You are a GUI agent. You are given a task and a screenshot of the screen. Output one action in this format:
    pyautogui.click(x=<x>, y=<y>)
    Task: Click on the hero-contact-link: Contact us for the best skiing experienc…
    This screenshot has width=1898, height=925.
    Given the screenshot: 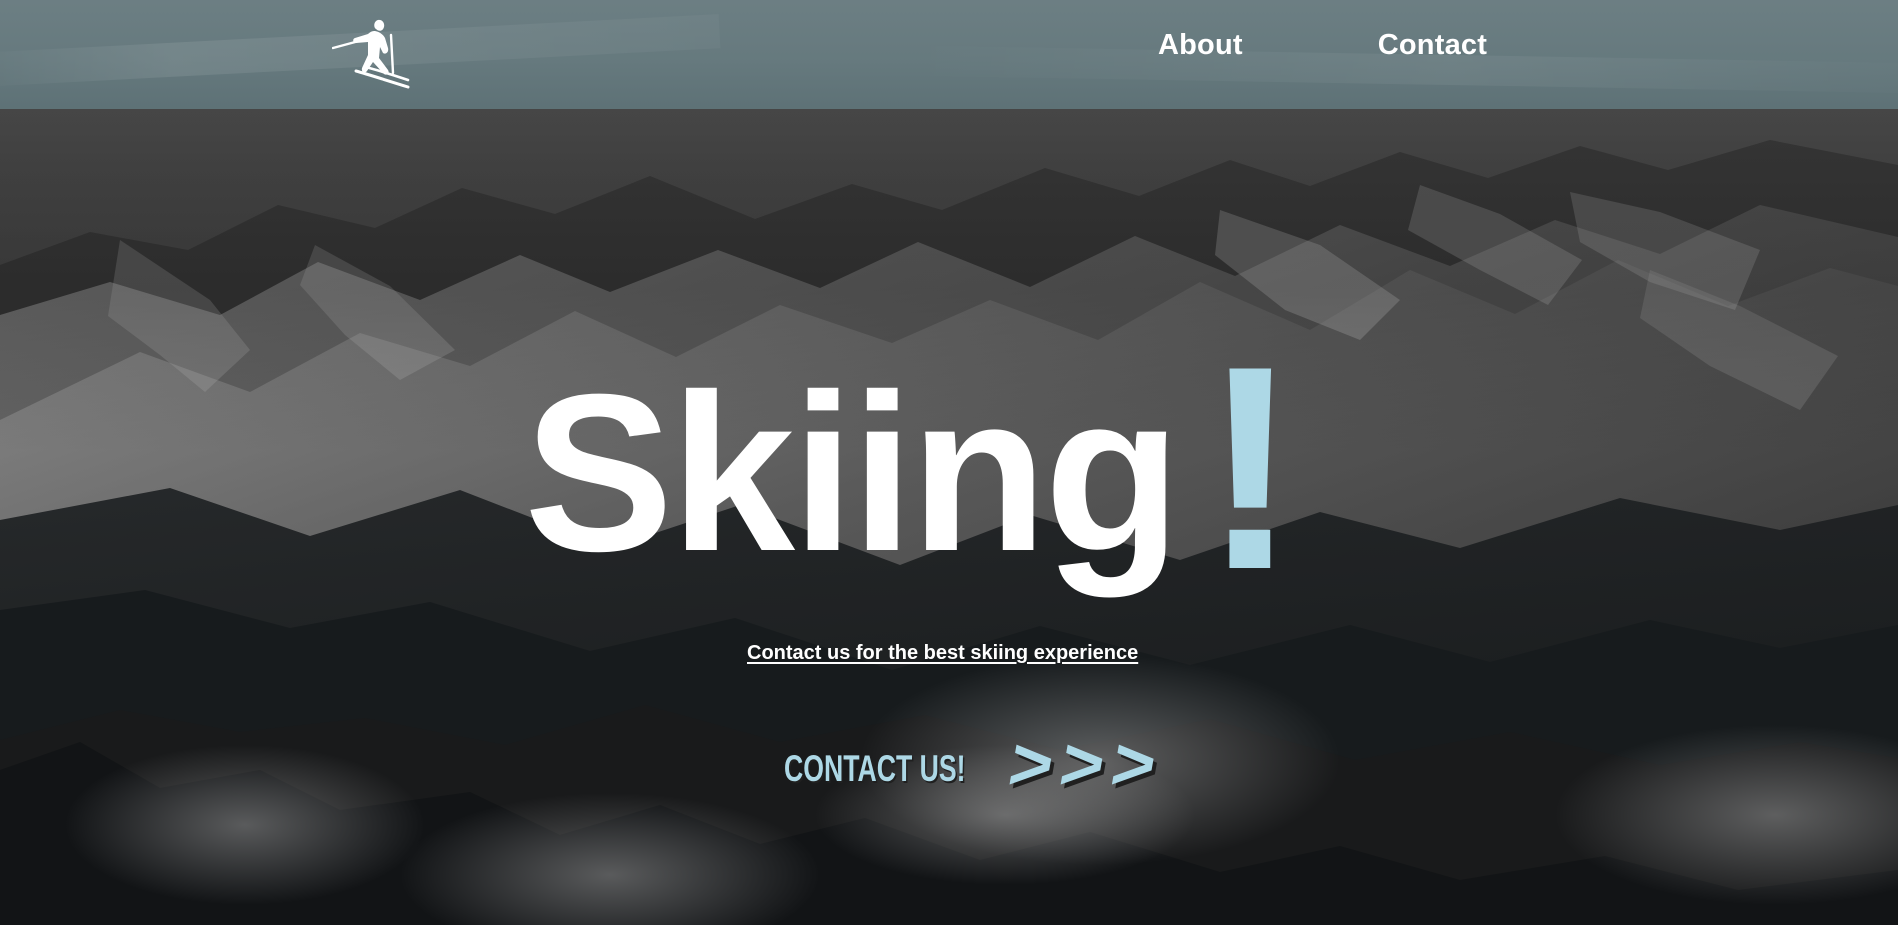 What is the action you would take?
    pyautogui.click(x=942, y=653)
    